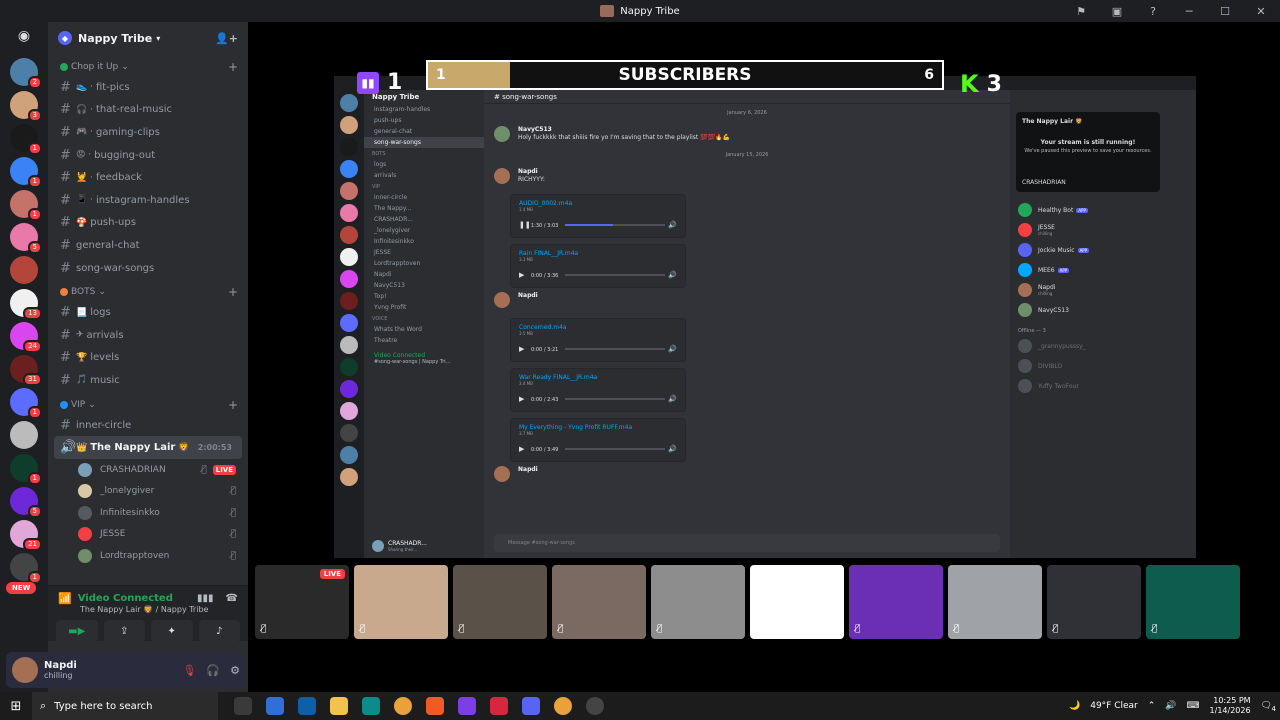  I want to click on inner-channel: Infinitesinkko, so click(424, 241).